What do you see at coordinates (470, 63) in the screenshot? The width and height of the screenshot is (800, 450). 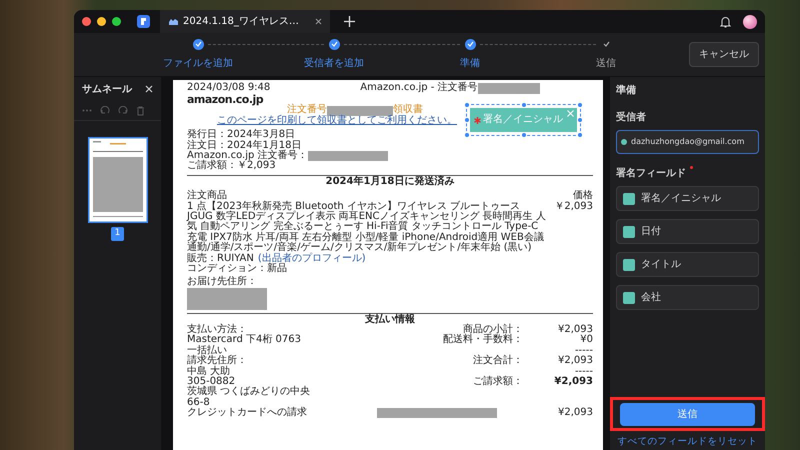 I see `step-label: 準備` at bounding box center [470, 63].